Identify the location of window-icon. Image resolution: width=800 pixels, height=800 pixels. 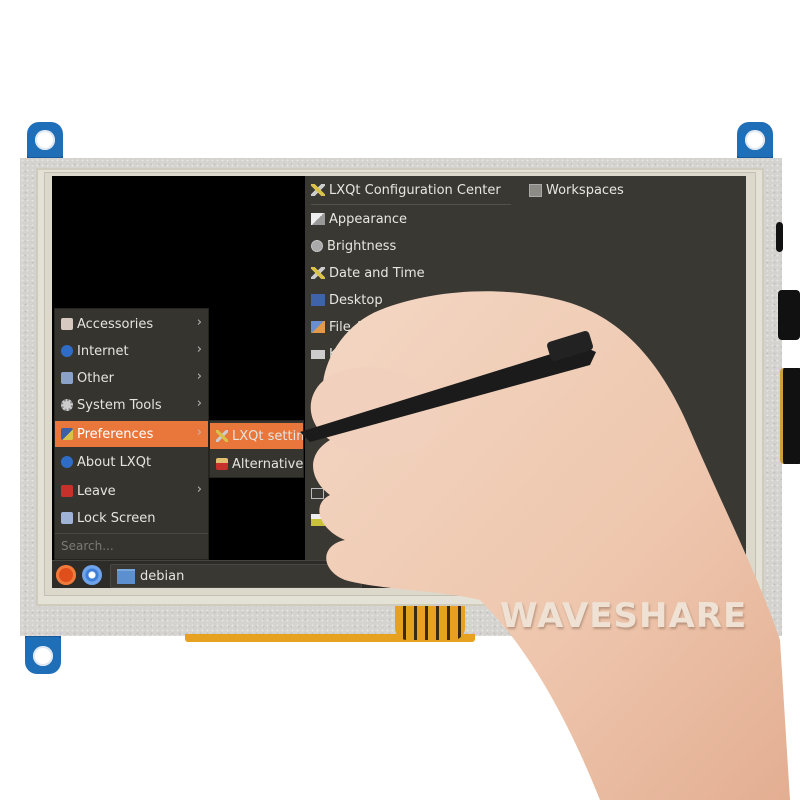
(317, 493).